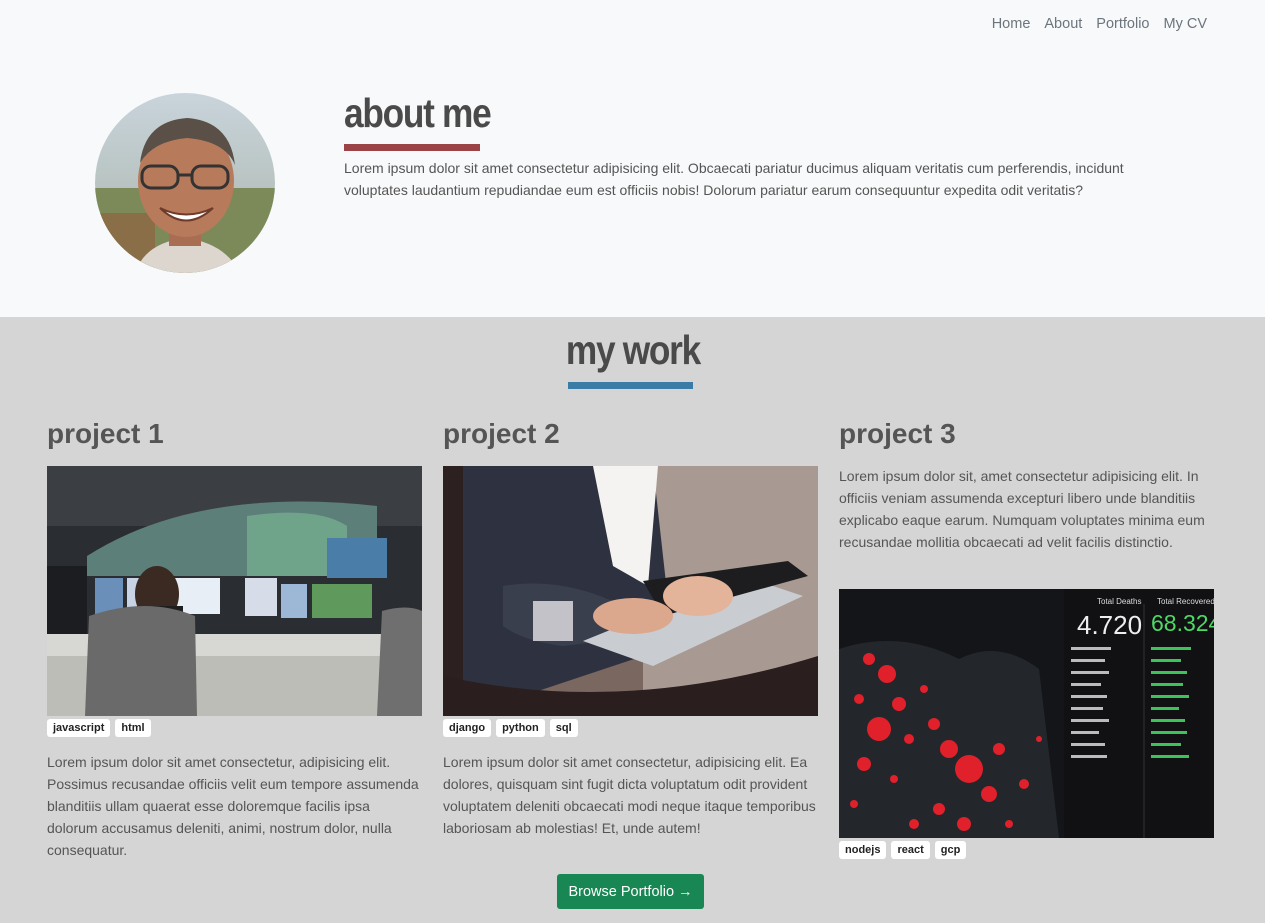 The width and height of the screenshot is (1265, 923). What do you see at coordinates (1182, 623) in the screenshot?
I see `recovered-value: 68.324` at bounding box center [1182, 623].